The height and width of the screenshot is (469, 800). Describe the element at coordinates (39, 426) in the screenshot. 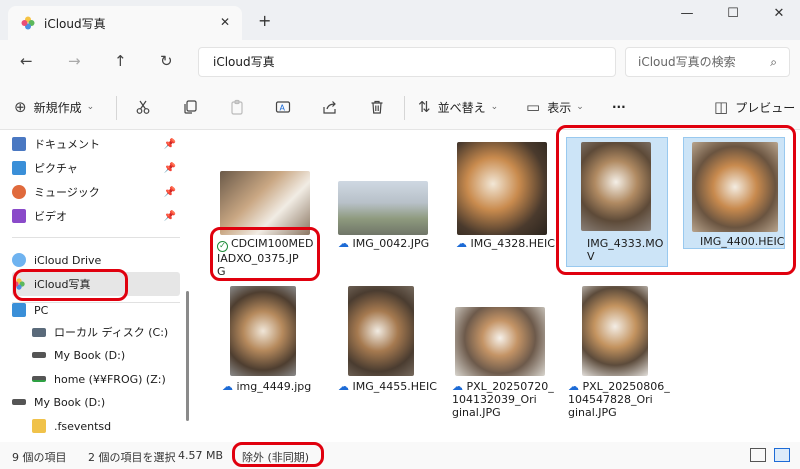

I see `folder-icon` at that location.